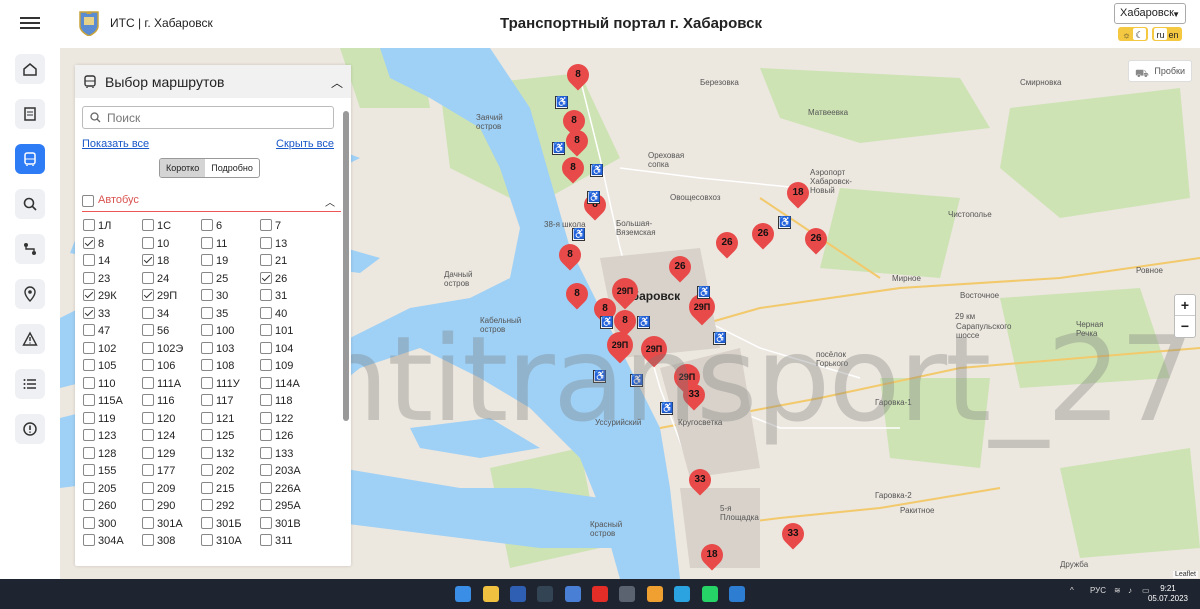 Image resolution: width=1200 pixels, height=609 pixels. What do you see at coordinates (1185, 305) in the screenshot?
I see `zoom-in-button: +` at bounding box center [1185, 305].